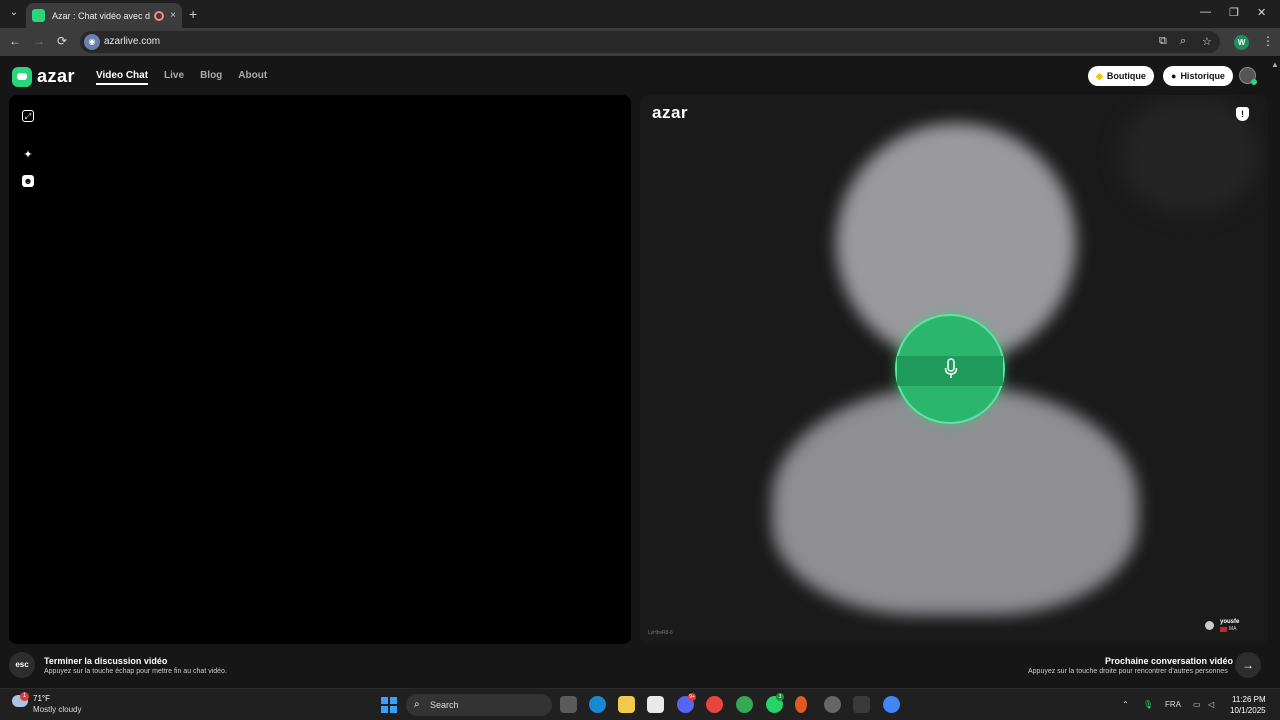 The width and height of the screenshot is (1280, 720). What do you see at coordinates (1163, 41) in the screenshot?
I see `cast-icon: ⧉` at bounding box center [1163, 41].